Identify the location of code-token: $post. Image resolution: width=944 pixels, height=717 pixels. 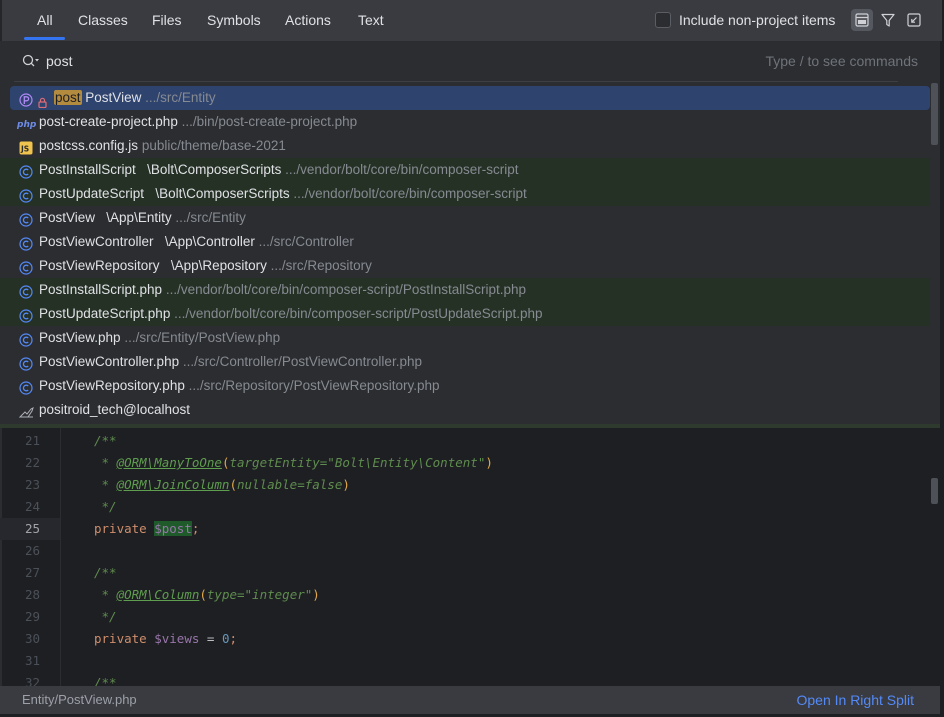
(173, 528).